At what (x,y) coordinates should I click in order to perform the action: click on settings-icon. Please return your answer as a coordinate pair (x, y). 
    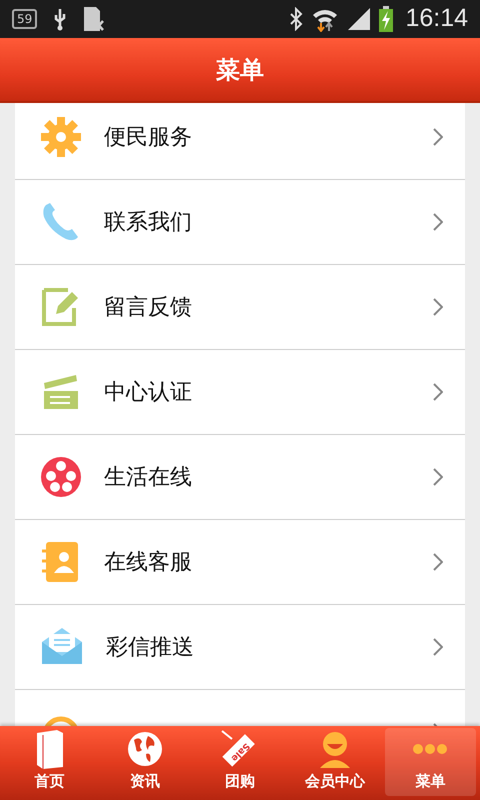
    Looking at the image, I should click on (61, 137).